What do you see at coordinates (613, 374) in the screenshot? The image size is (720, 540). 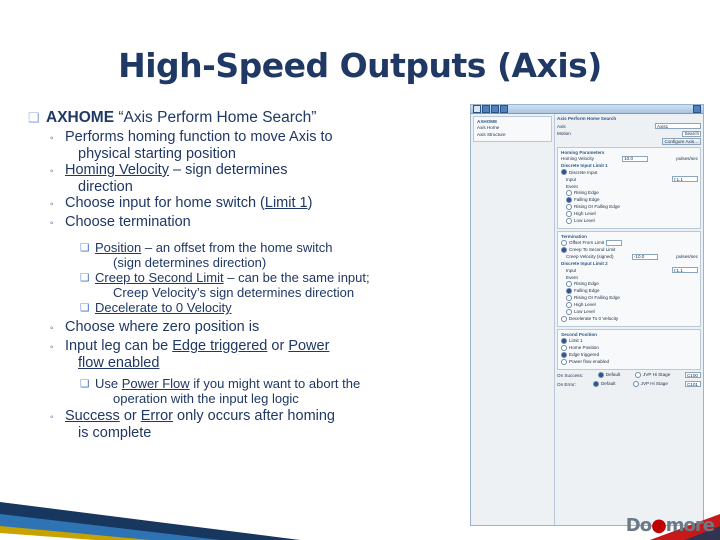 I see `on-success-option: Default` at bounding box center [613, 374].